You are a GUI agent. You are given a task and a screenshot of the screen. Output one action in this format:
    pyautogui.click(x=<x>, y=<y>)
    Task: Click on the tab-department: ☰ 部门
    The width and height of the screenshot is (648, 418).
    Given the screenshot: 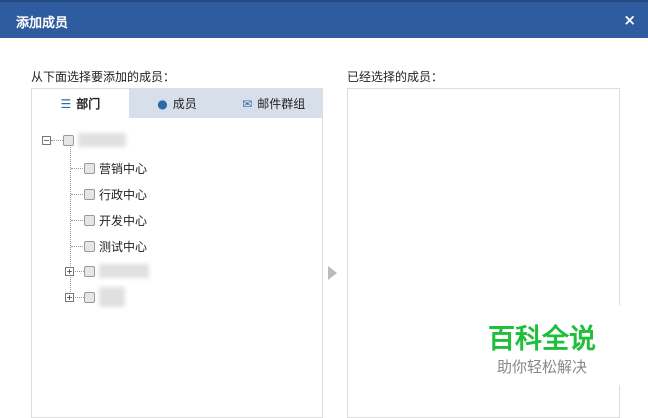 What is the action you would take?
    pyautogui.click(x=80, y=103)
    